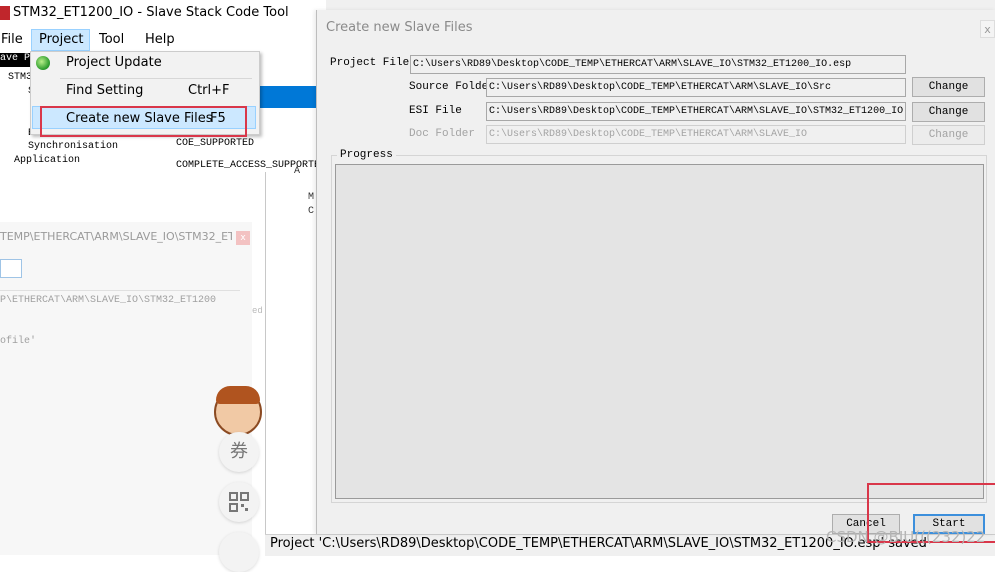  I want to click on qr-code-icon, so click(239, 502).